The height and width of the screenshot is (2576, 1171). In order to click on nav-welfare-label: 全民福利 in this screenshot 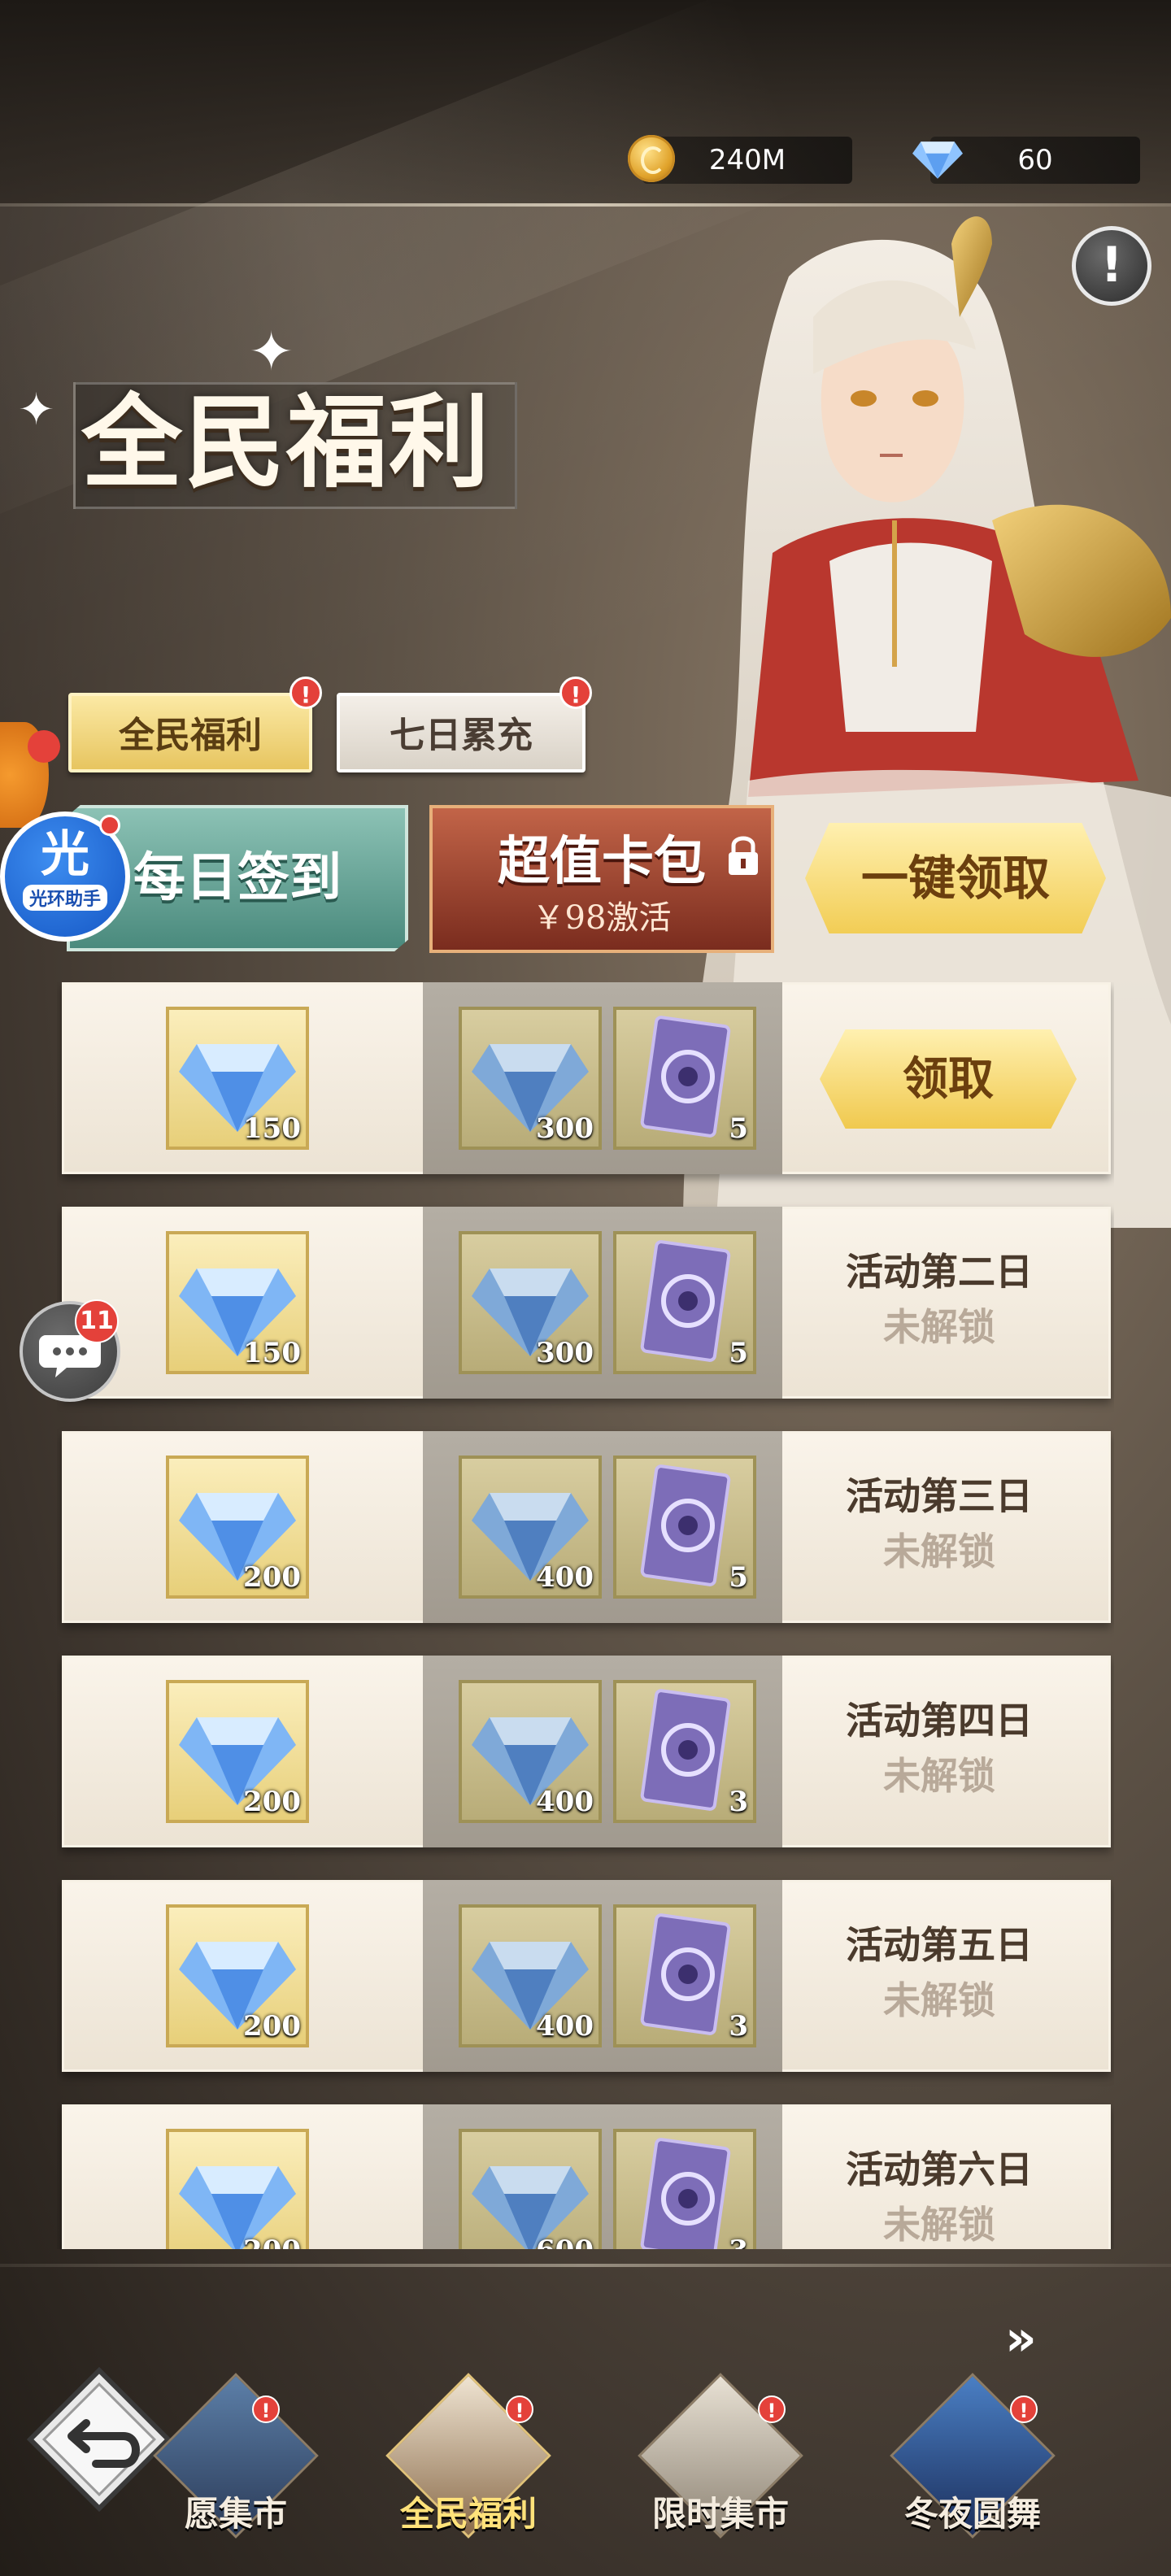, I will do `click(468, 2514)`.